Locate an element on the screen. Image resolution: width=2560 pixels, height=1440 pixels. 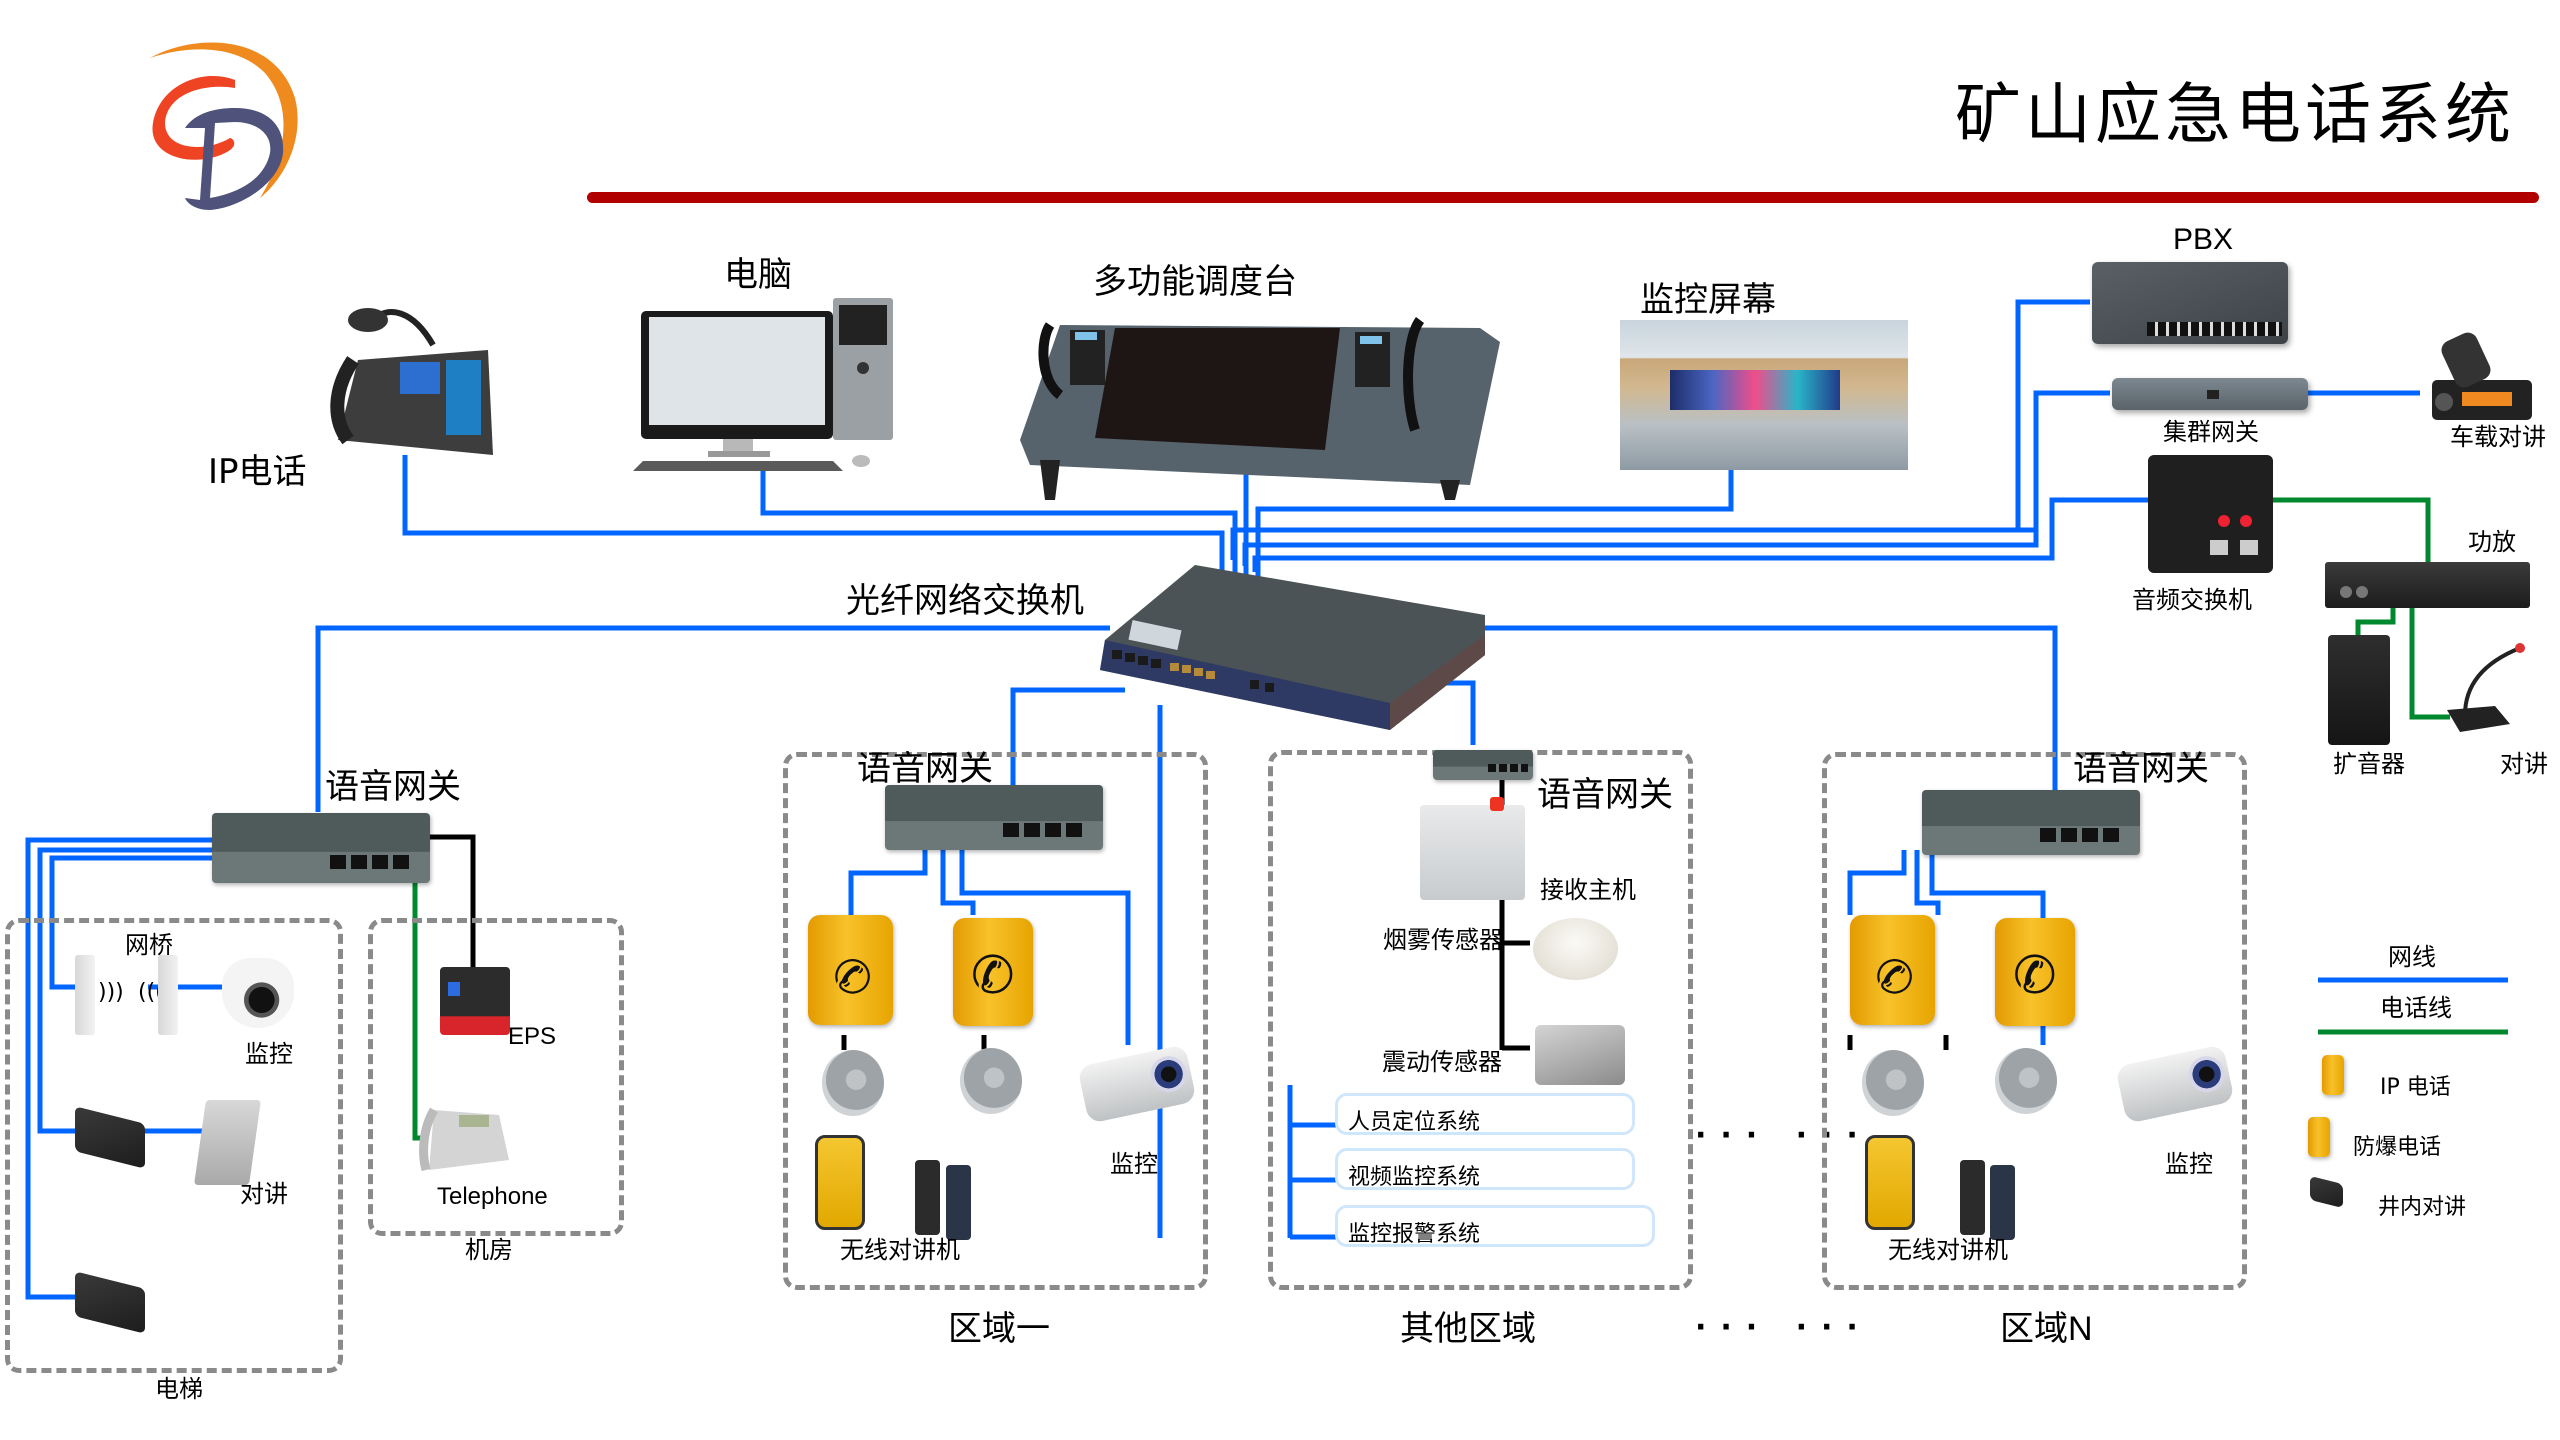
vehicle-radio-icon is located at coordinates (2482, 376).